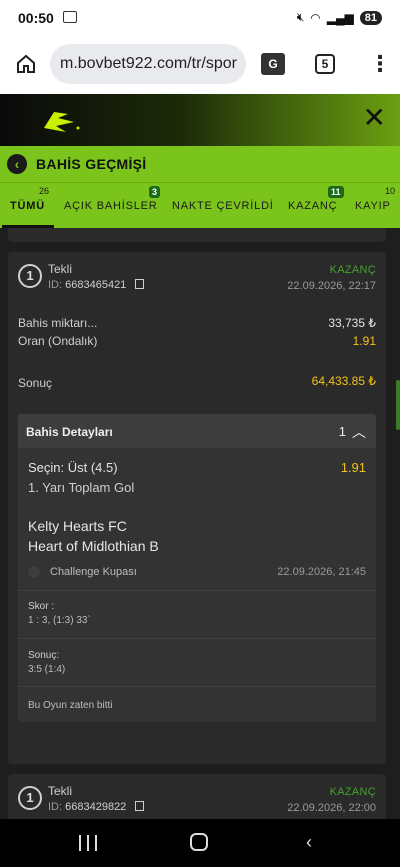  I want to click on back-button: ‹, so click(17, 164).